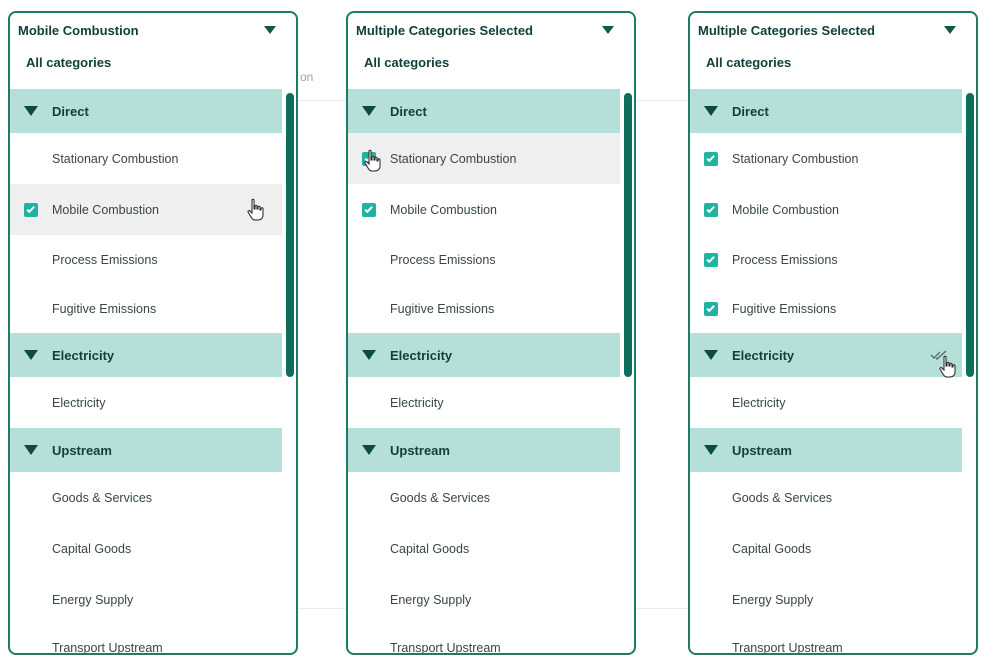 Image resolution: width=992 pixels, height=662 pixels. Describe the element at coordinates (421, 355) in the screenshot. I see `group-label: Electricity` at that location.